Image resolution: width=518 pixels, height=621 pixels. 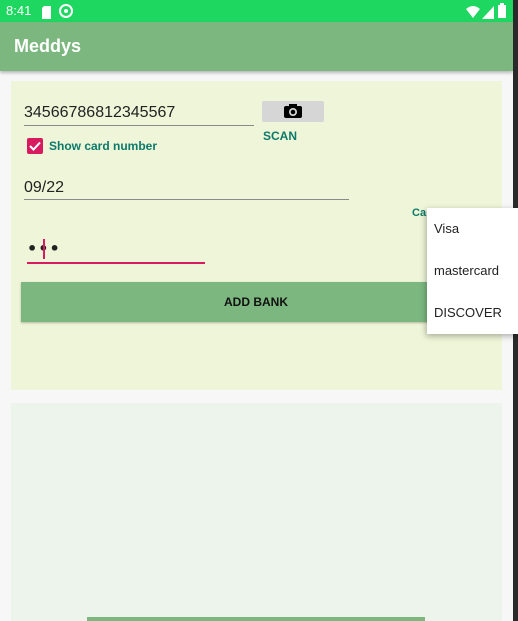 I want to click on dropdown-option-discover: DISCOVER, so click(x=468, y=312).